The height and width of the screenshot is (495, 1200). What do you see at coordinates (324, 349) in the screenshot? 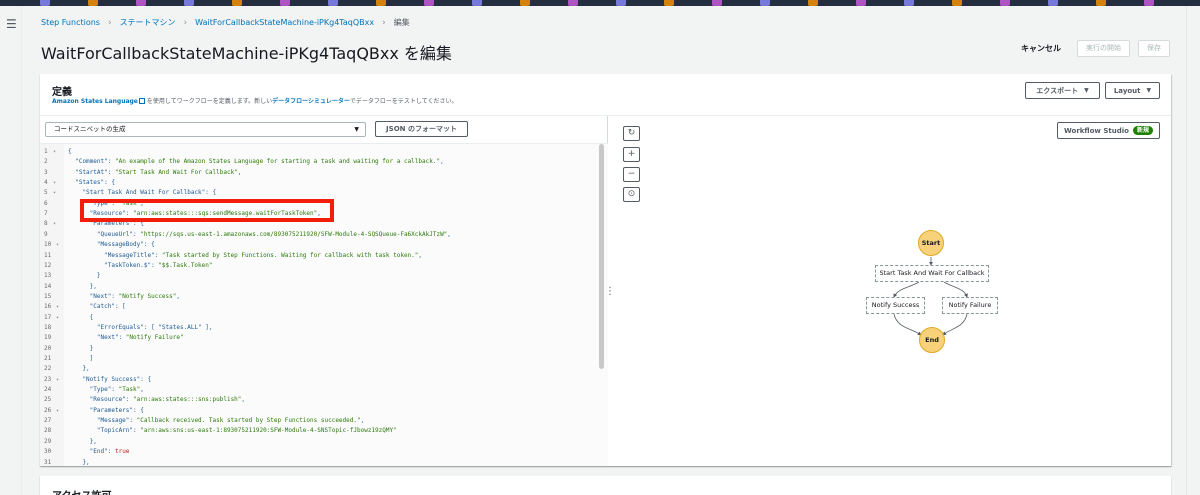
I see `code-line: 20 }` at bounding box center [324, 349].